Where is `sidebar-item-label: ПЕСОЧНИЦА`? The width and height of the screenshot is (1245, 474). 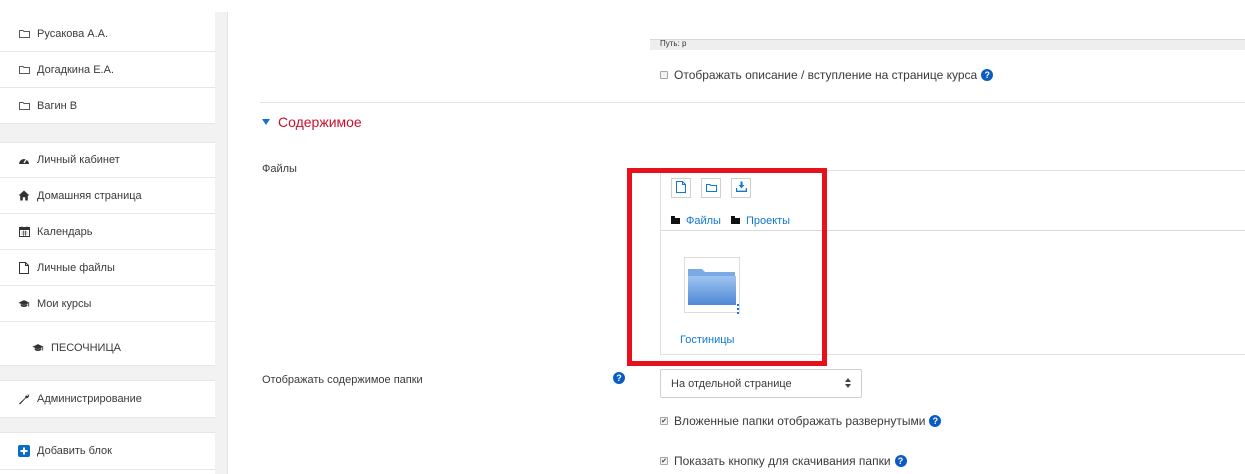 sidebar-item-label: ПЕСОЧНИЦА is located at coordinates (86, 347).